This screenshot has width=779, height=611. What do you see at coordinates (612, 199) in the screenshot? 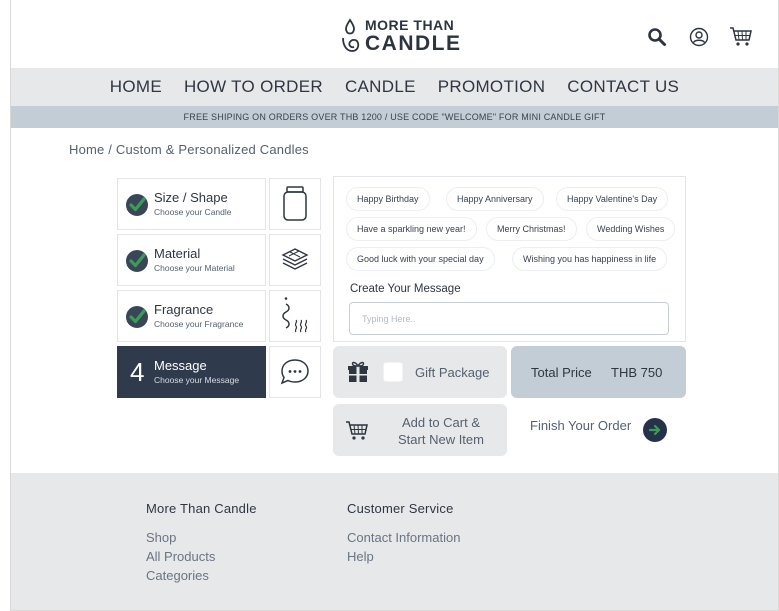
I see `message-suggestion-chip: Happy Valentine's Day` at bounding box center [612, 199].